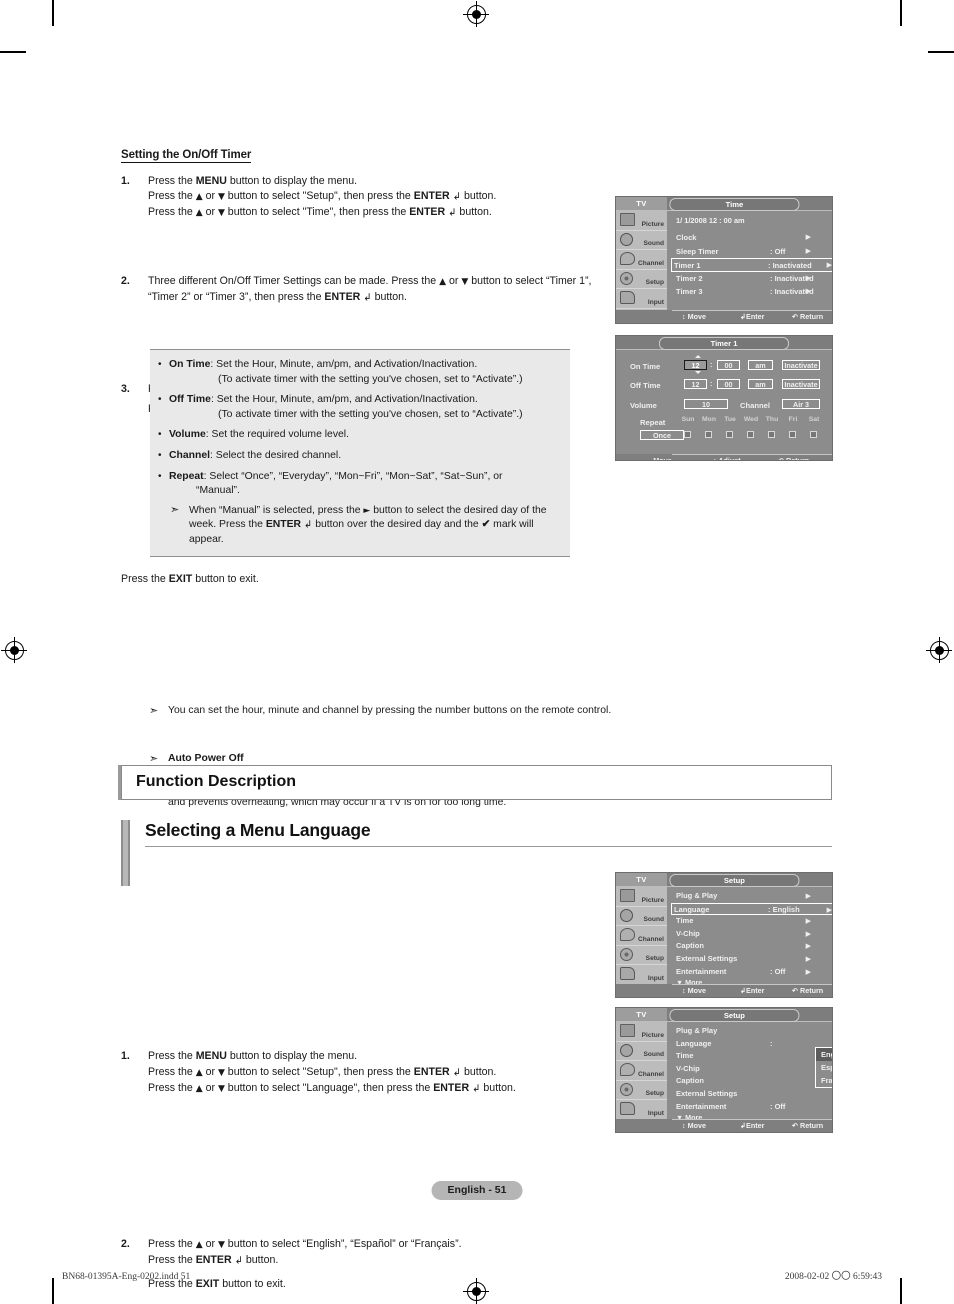 Image resolution: width=954 pixels, height=1304 pixels. What do you see at coordinates (753, 279) in the screenshot?
I see `osd-row-timer-2: Timer 2 : Inactivated ▶` at bounding box center [753, 279].